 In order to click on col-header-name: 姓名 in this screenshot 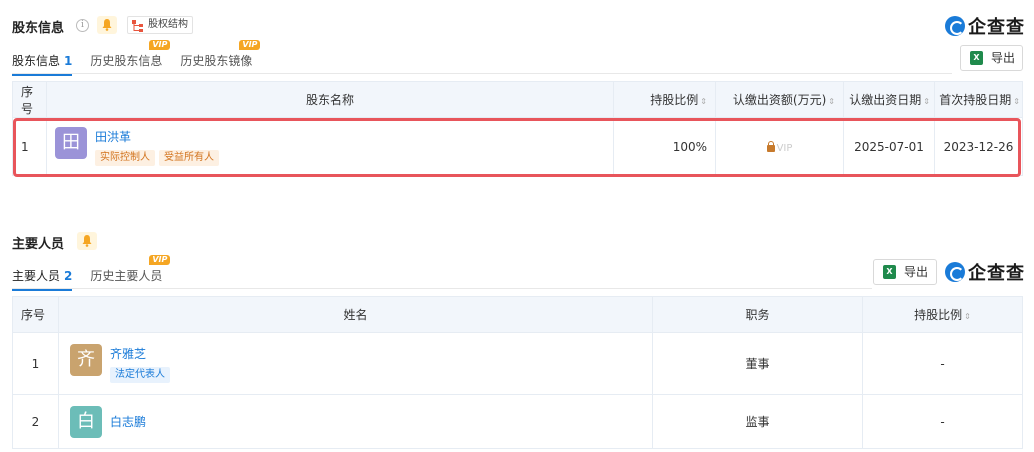, I will do `click(355, 314)`.